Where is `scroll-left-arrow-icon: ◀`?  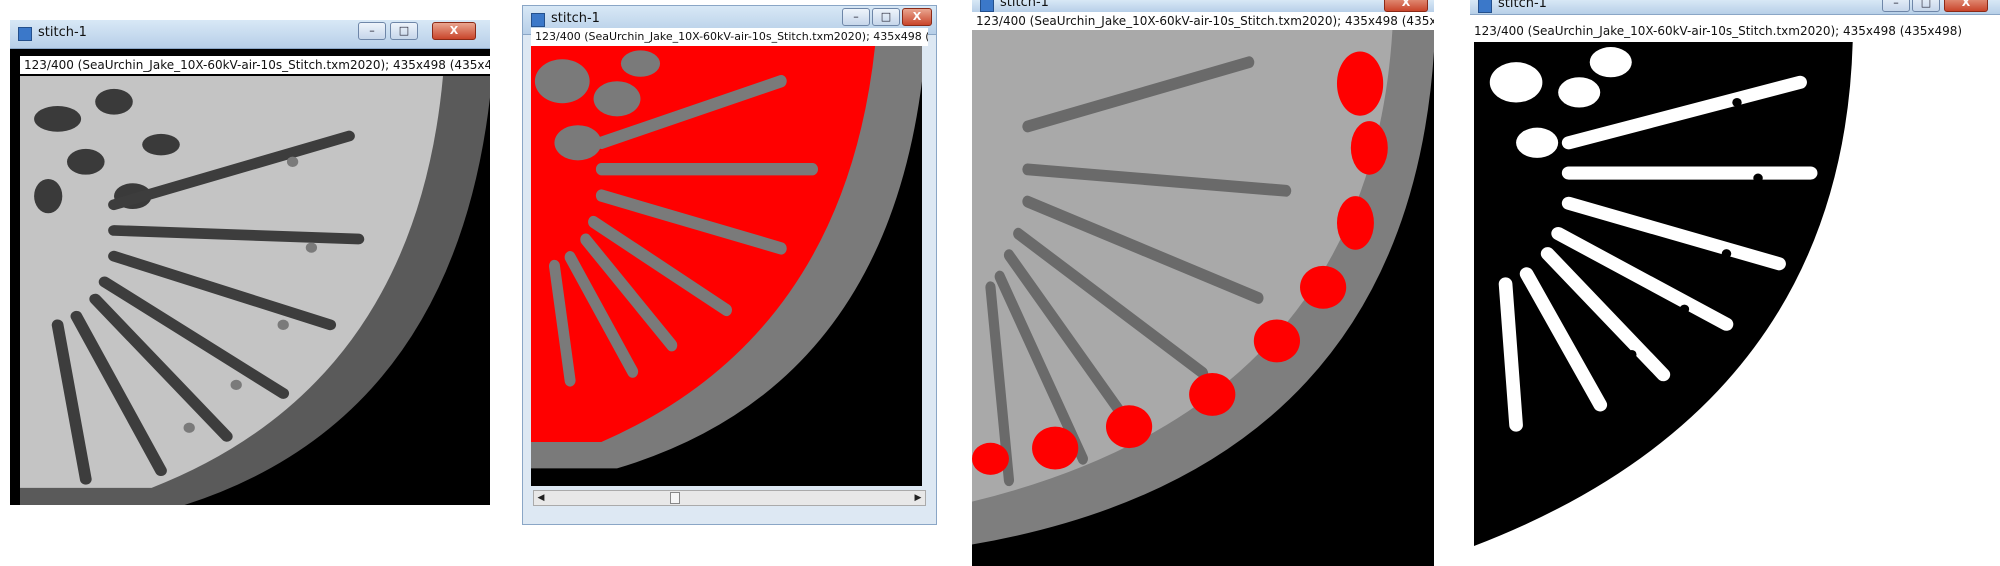 scroll-left-arrow-icon: ◀ is located at coordinates (541, 498).